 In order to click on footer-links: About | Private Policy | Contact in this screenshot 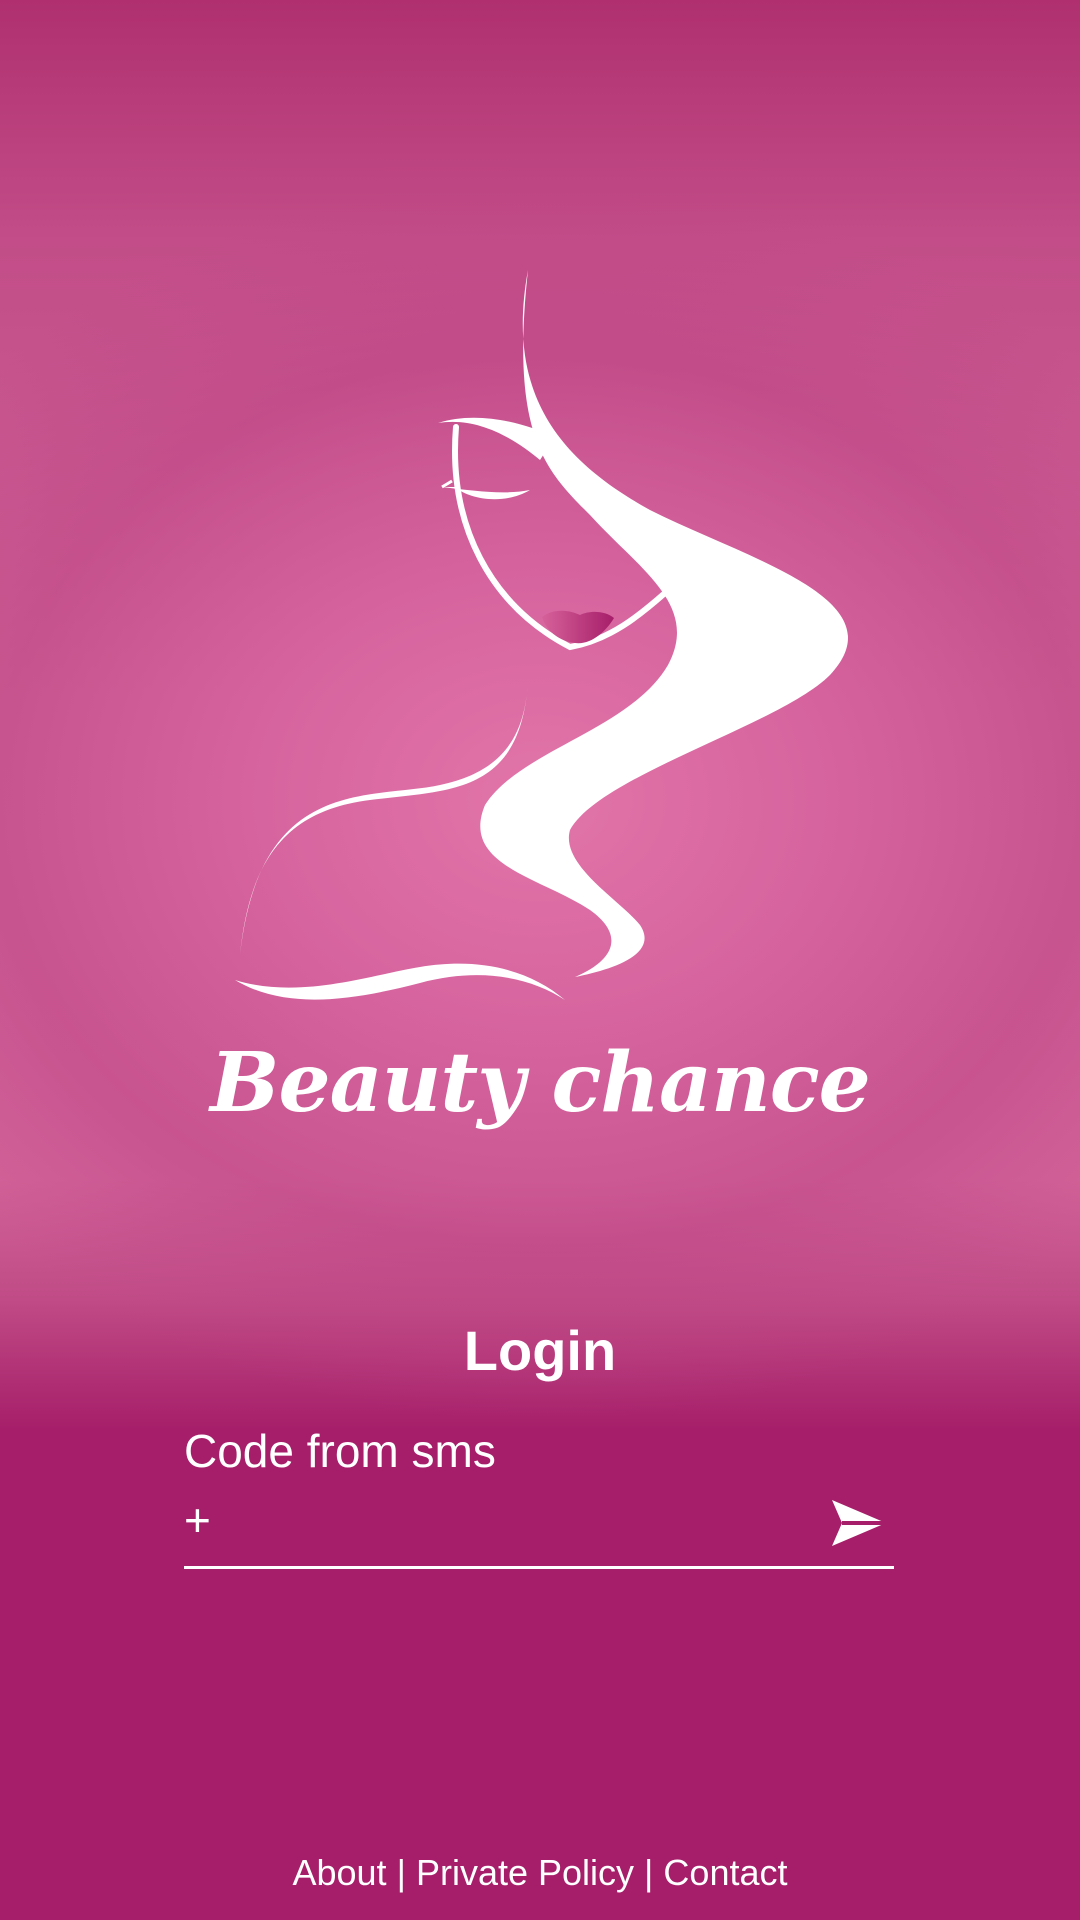, I will do `click(540, 1873)`.